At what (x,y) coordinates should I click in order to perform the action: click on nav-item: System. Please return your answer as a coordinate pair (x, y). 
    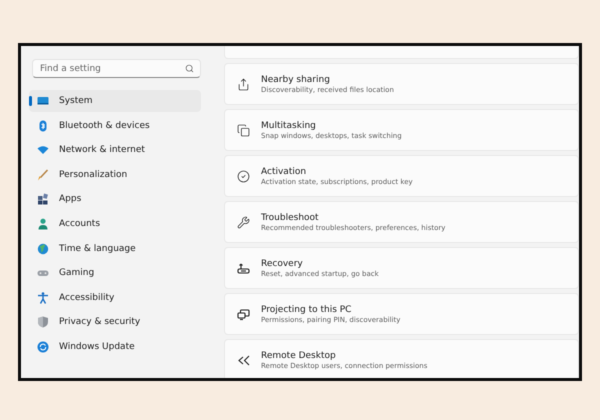
    Looking at the image, I should click on (115, 101).